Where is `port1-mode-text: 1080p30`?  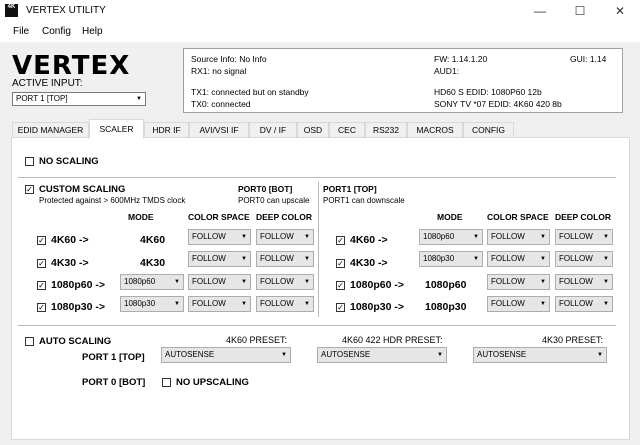
port1-mode-text: 1080p30 is located at coordinates (446, 307).